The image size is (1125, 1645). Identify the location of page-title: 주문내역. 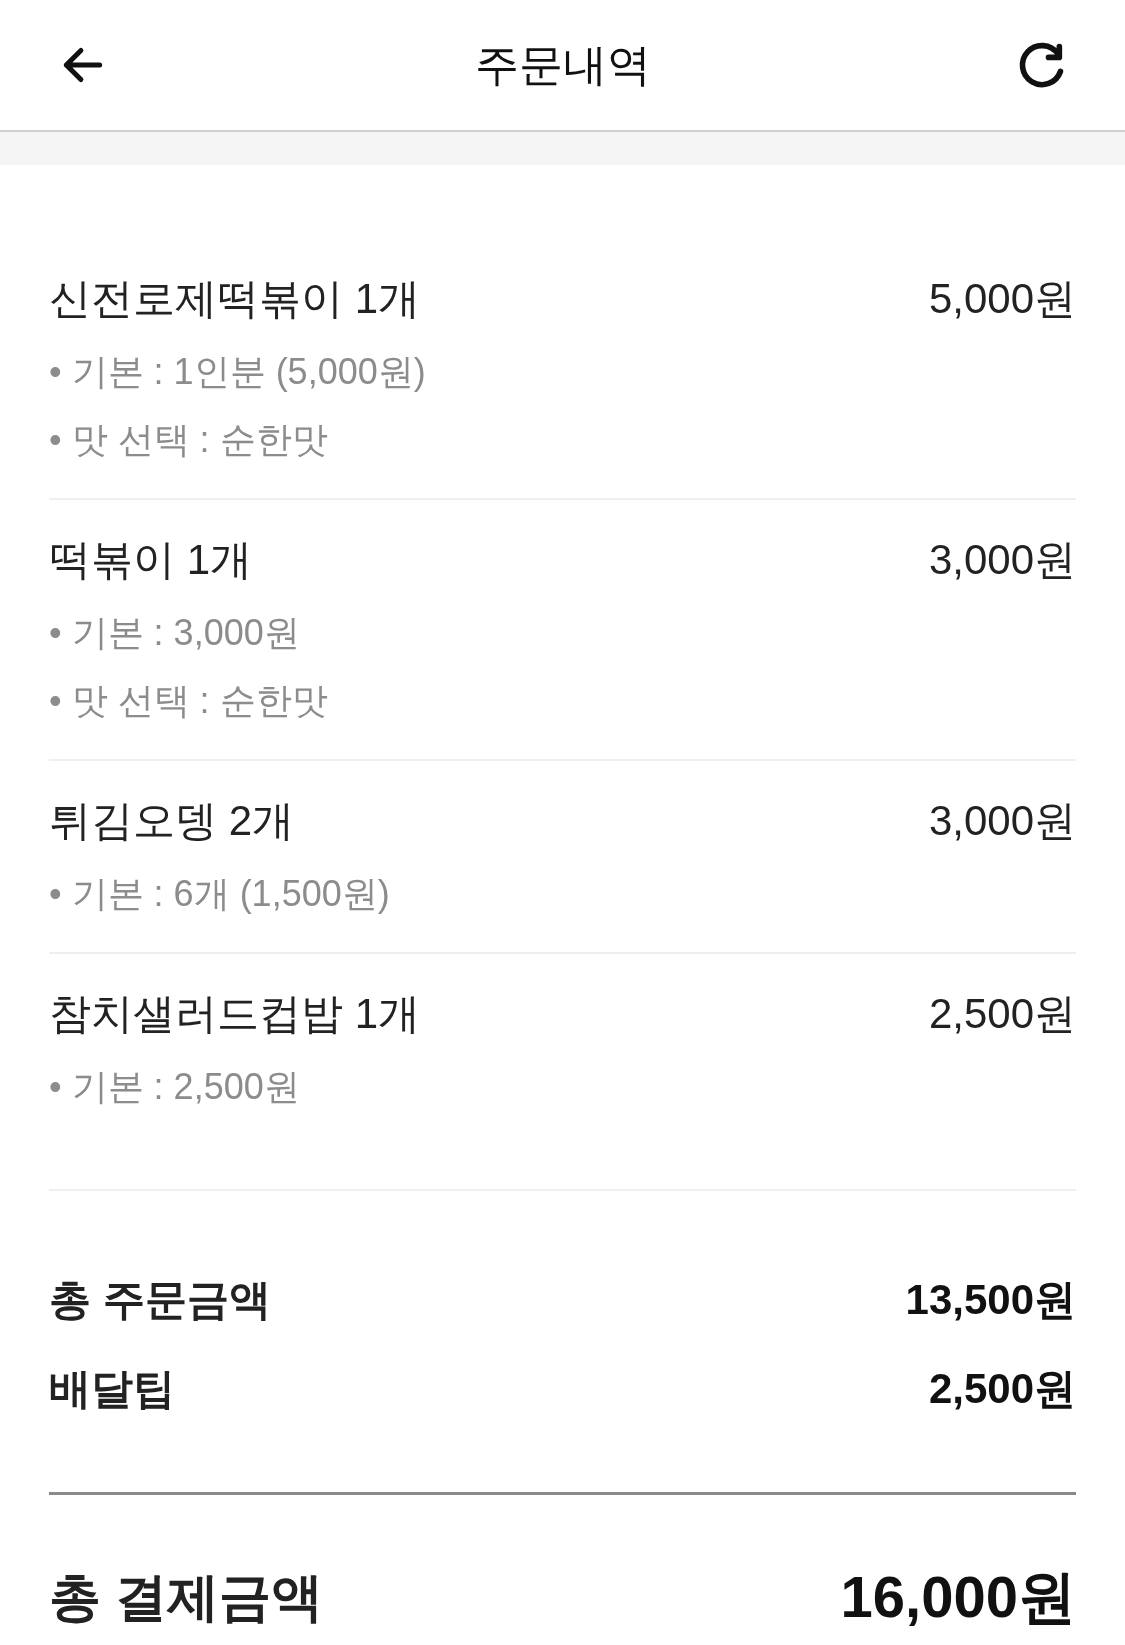
(562, 65).